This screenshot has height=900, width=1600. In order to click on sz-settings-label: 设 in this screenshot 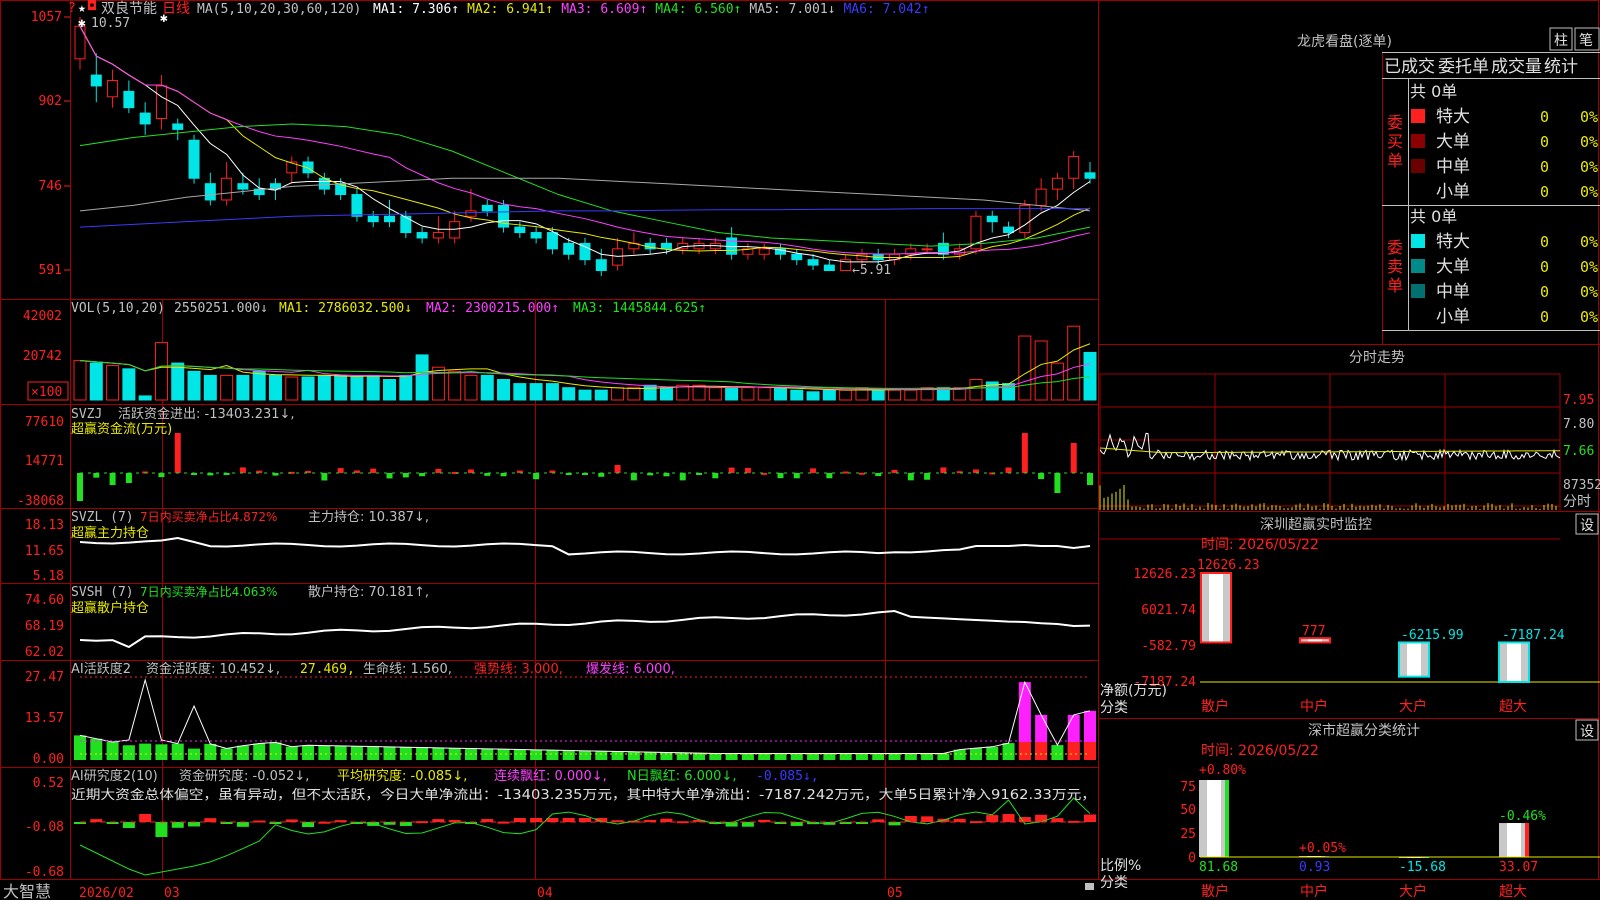, I will do `click(1587, 526)`.